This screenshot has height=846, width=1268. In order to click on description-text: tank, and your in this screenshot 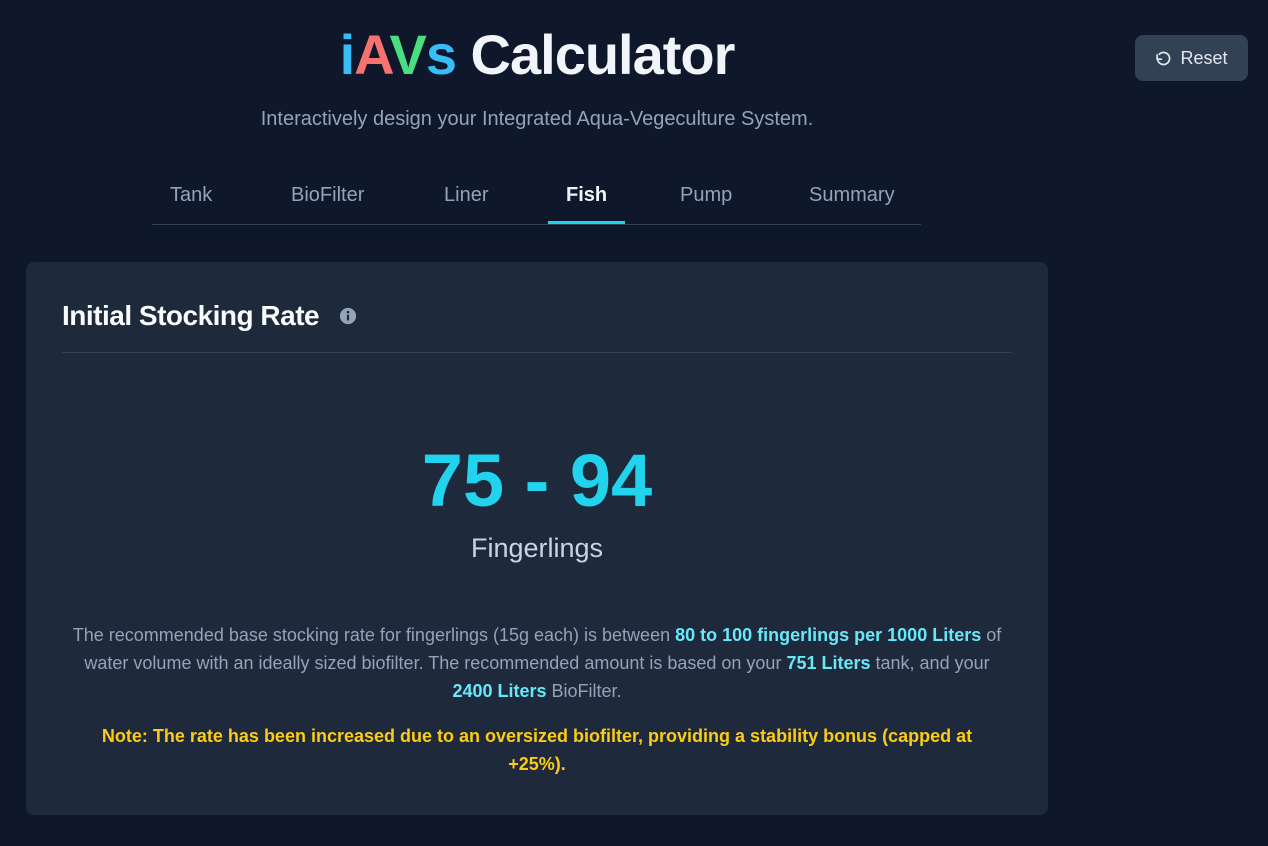, I will do `click(930, 663)`.